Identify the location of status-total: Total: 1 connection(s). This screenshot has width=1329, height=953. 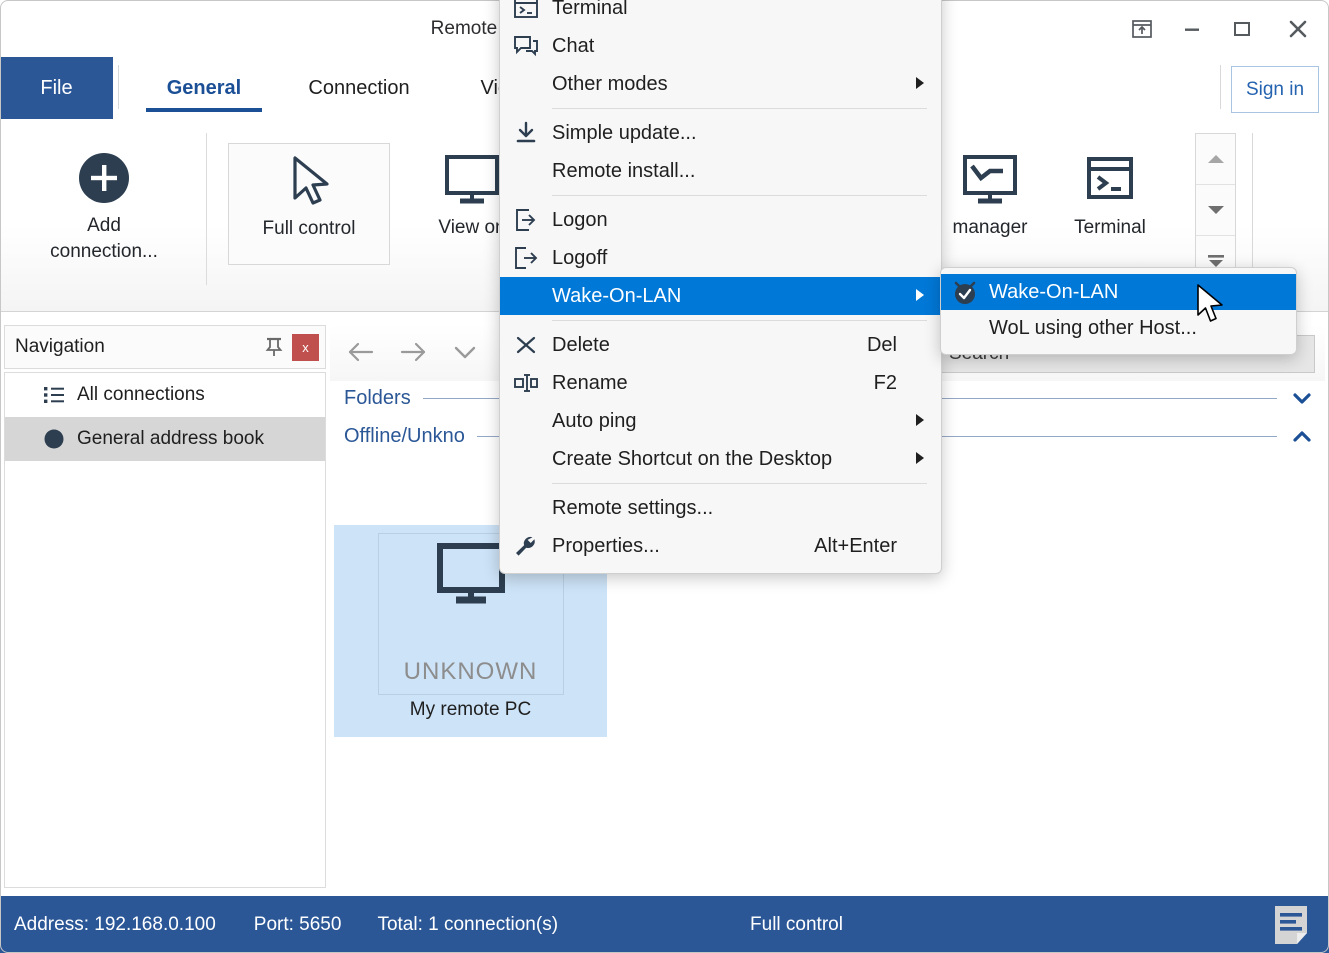
(468, 924).